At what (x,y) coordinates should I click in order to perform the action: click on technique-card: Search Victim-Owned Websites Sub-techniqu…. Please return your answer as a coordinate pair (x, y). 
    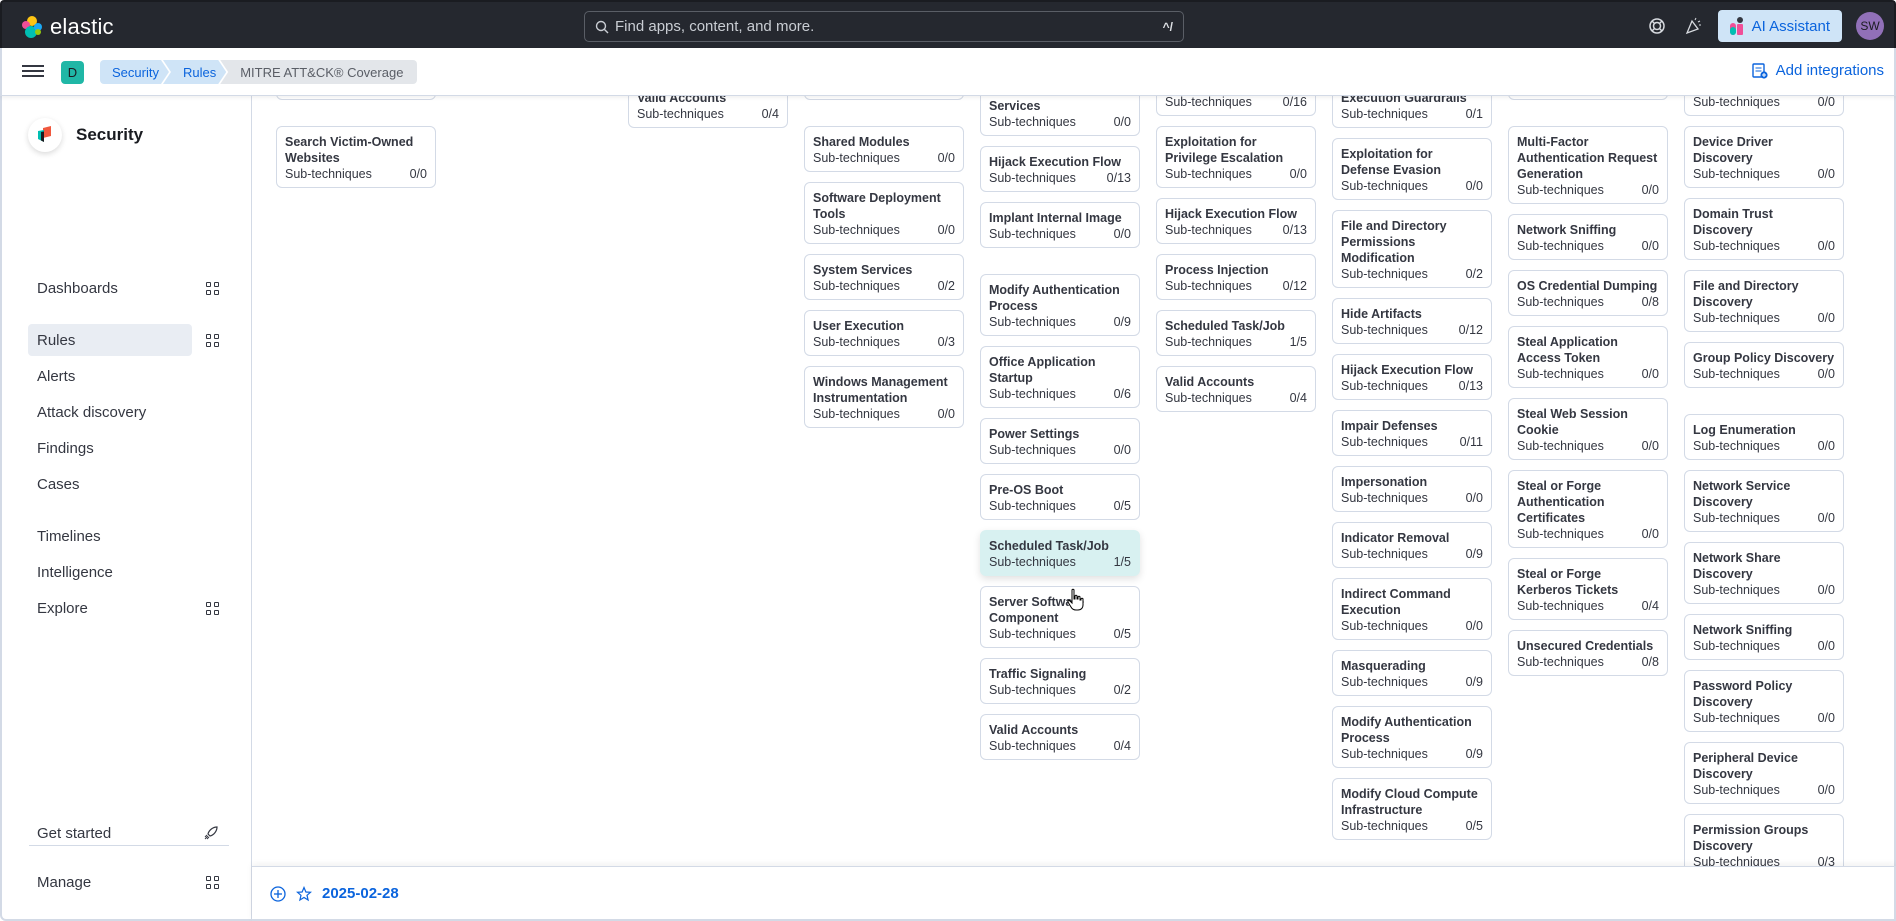
    Looking at the image, I should click on (356, 157).